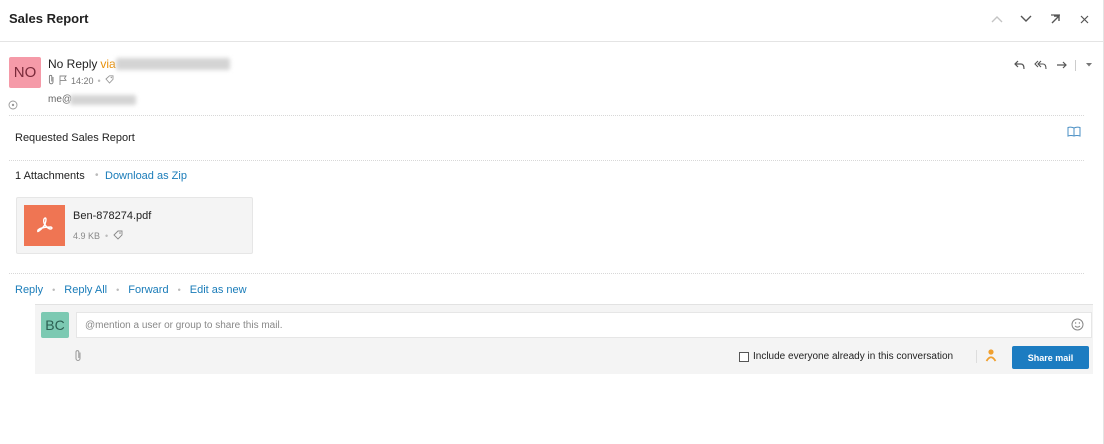  Describe the element at coordinates (1084, 19) in the screenshot. I see `close-icon` at that location.